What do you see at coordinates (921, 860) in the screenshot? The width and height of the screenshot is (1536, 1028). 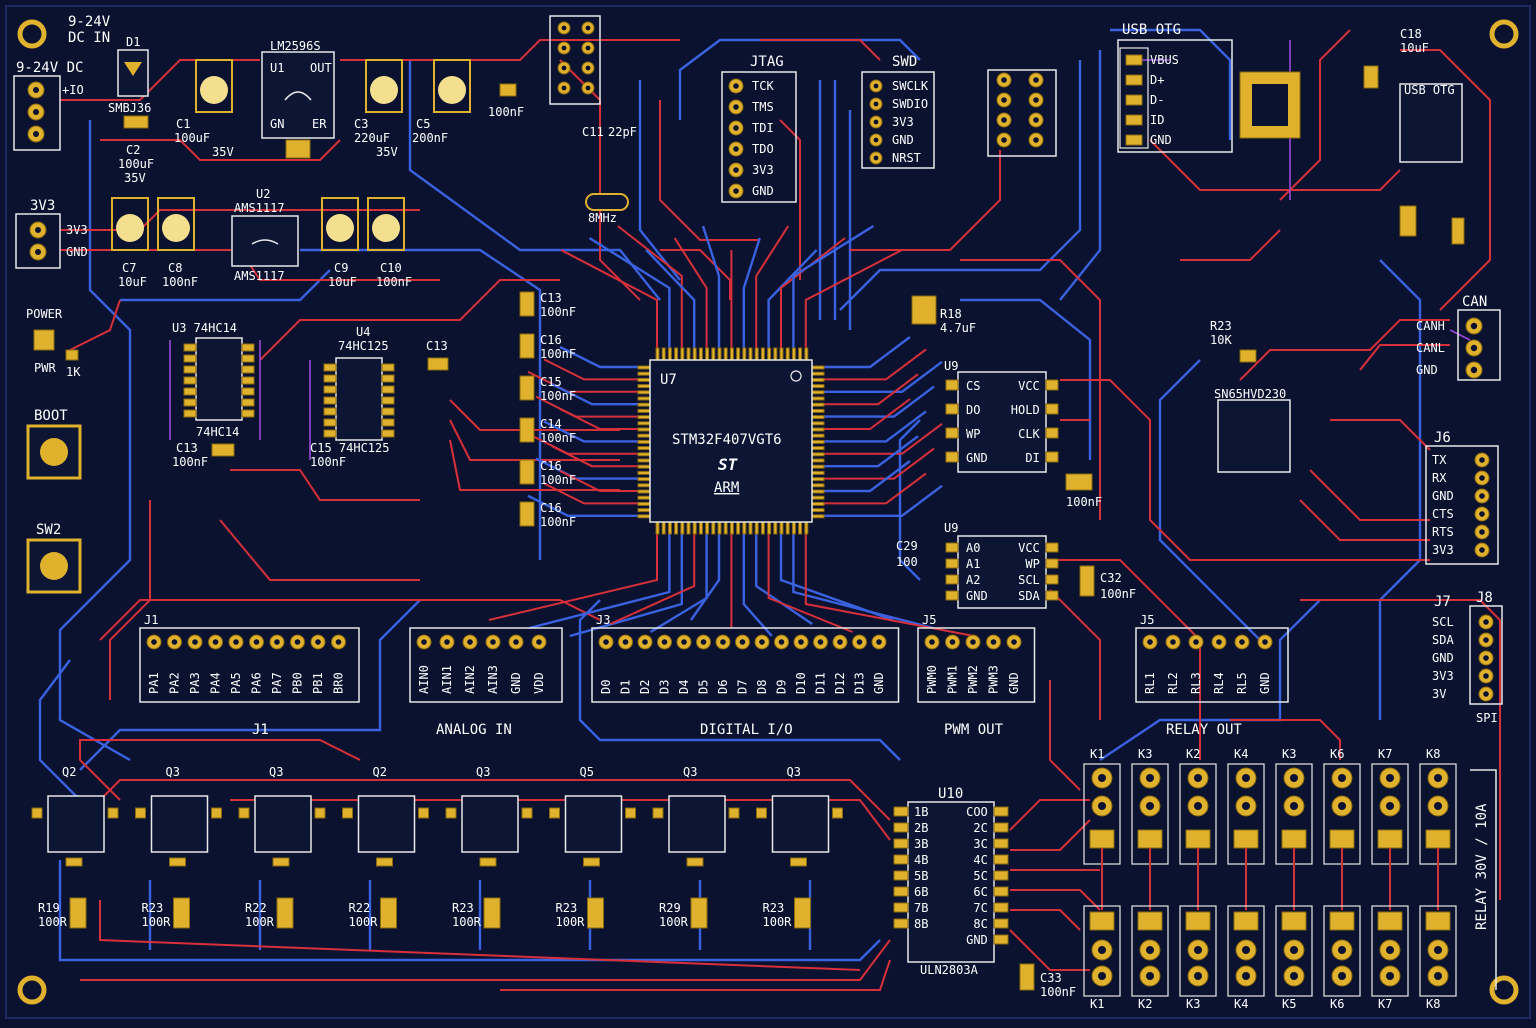 I see `uln-pin-label: 4B` at bounding box center [921, 860].